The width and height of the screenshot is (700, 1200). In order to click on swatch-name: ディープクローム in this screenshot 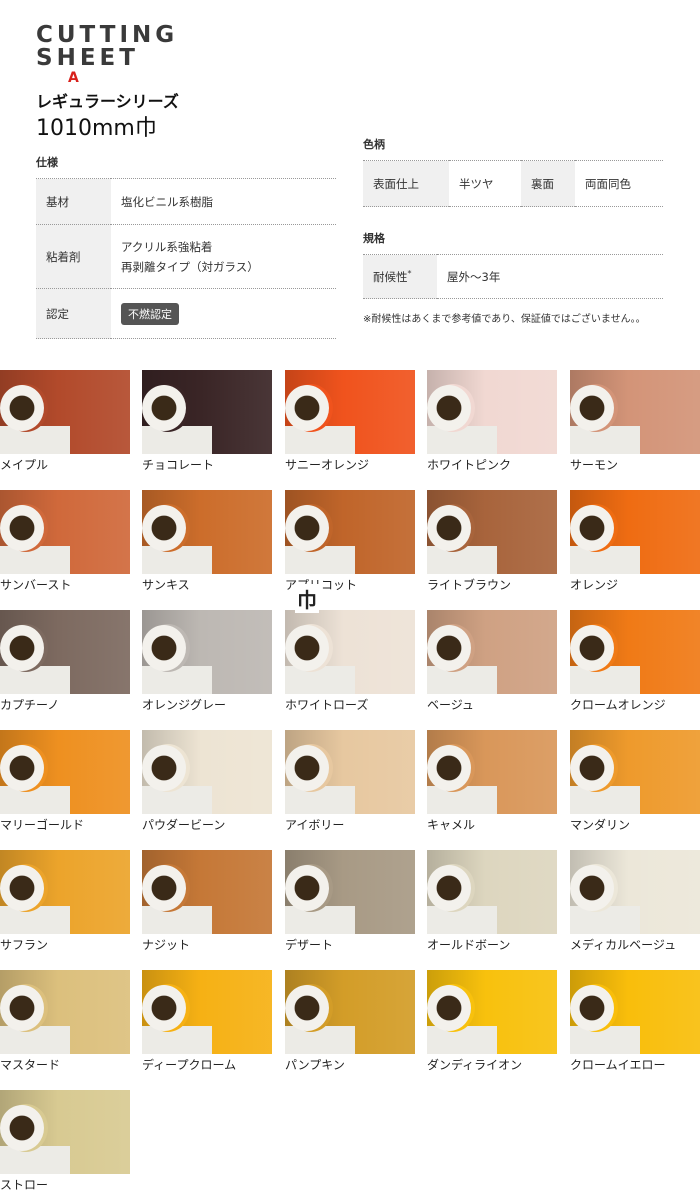, I will do `click(189, 1064)`.